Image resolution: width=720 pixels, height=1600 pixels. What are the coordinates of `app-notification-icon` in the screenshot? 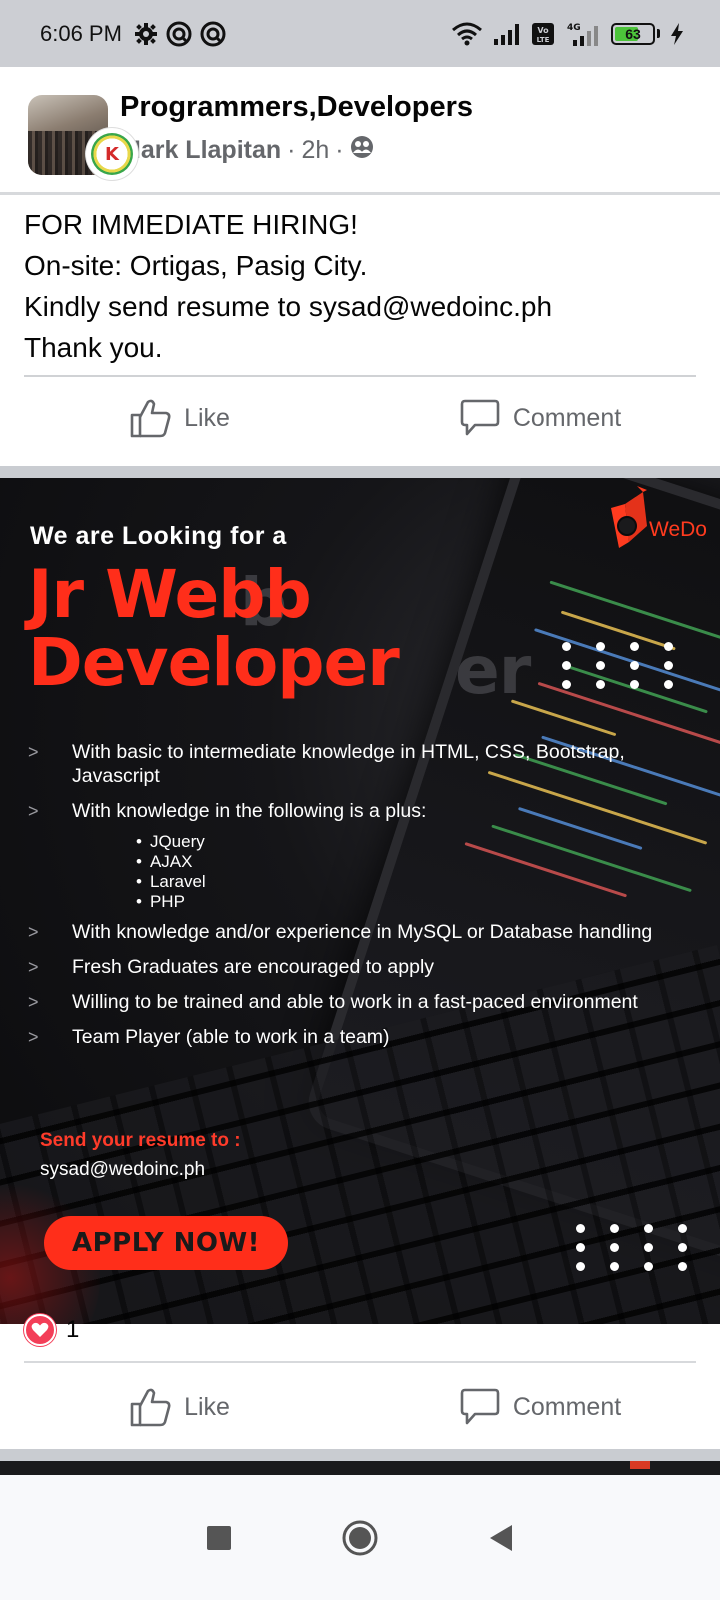 It's located at (179, 34).